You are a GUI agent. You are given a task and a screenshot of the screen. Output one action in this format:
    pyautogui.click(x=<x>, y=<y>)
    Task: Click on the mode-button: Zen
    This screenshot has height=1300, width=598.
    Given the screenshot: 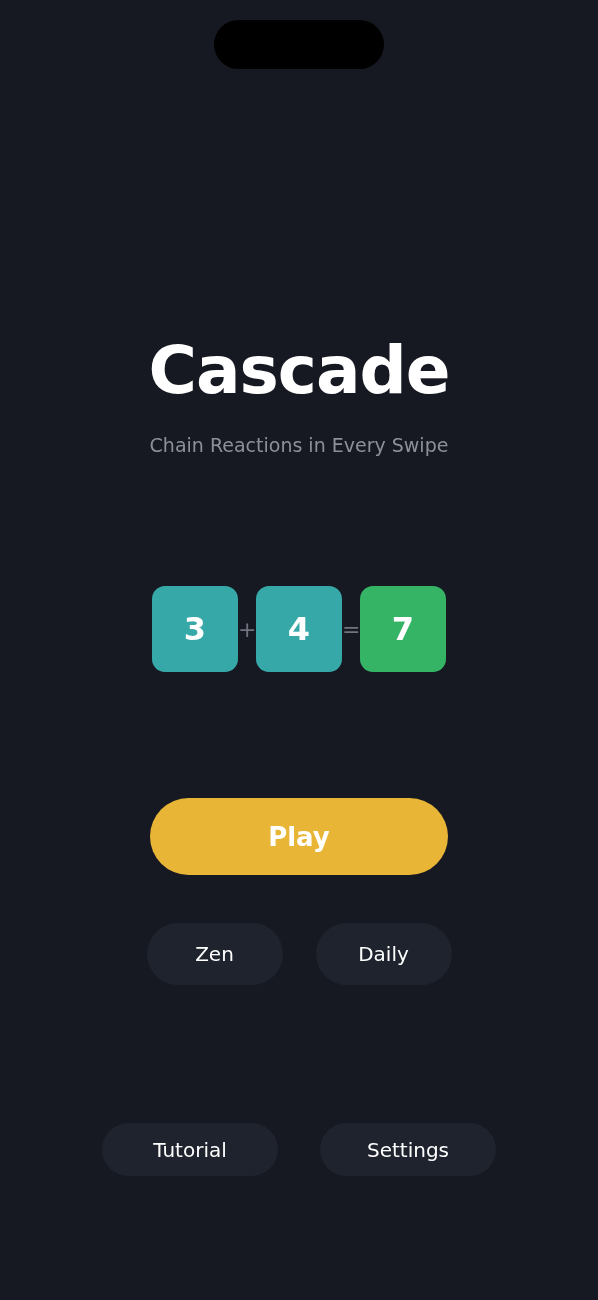 What is the action you would take?
    pyautogui.click(x=214, y=954)
    